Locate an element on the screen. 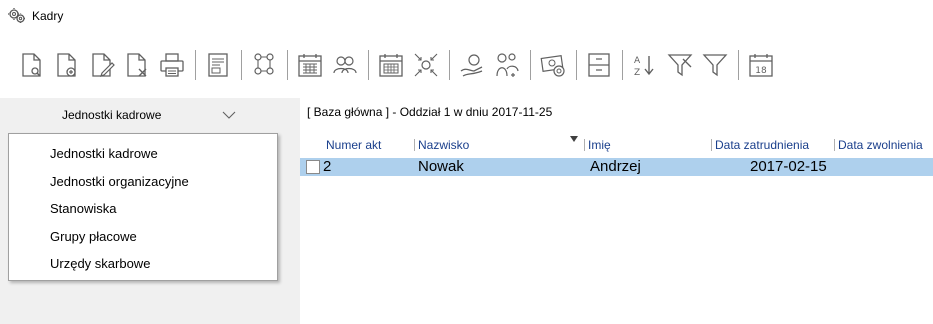  sort-descending-icon is located at coordinates (574, 139).